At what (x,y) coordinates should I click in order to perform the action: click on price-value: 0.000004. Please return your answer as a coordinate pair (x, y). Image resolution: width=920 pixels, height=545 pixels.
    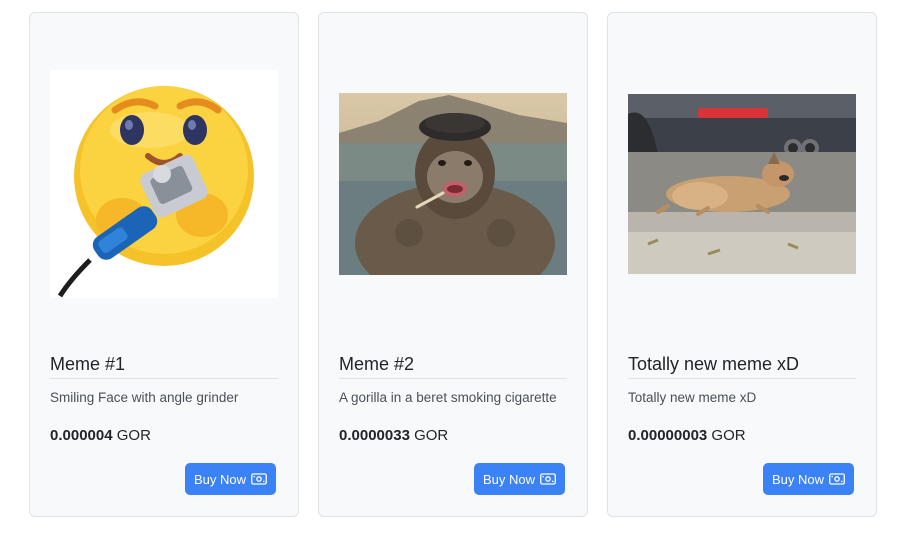
    Looking at the image, I should click on (81, 435).